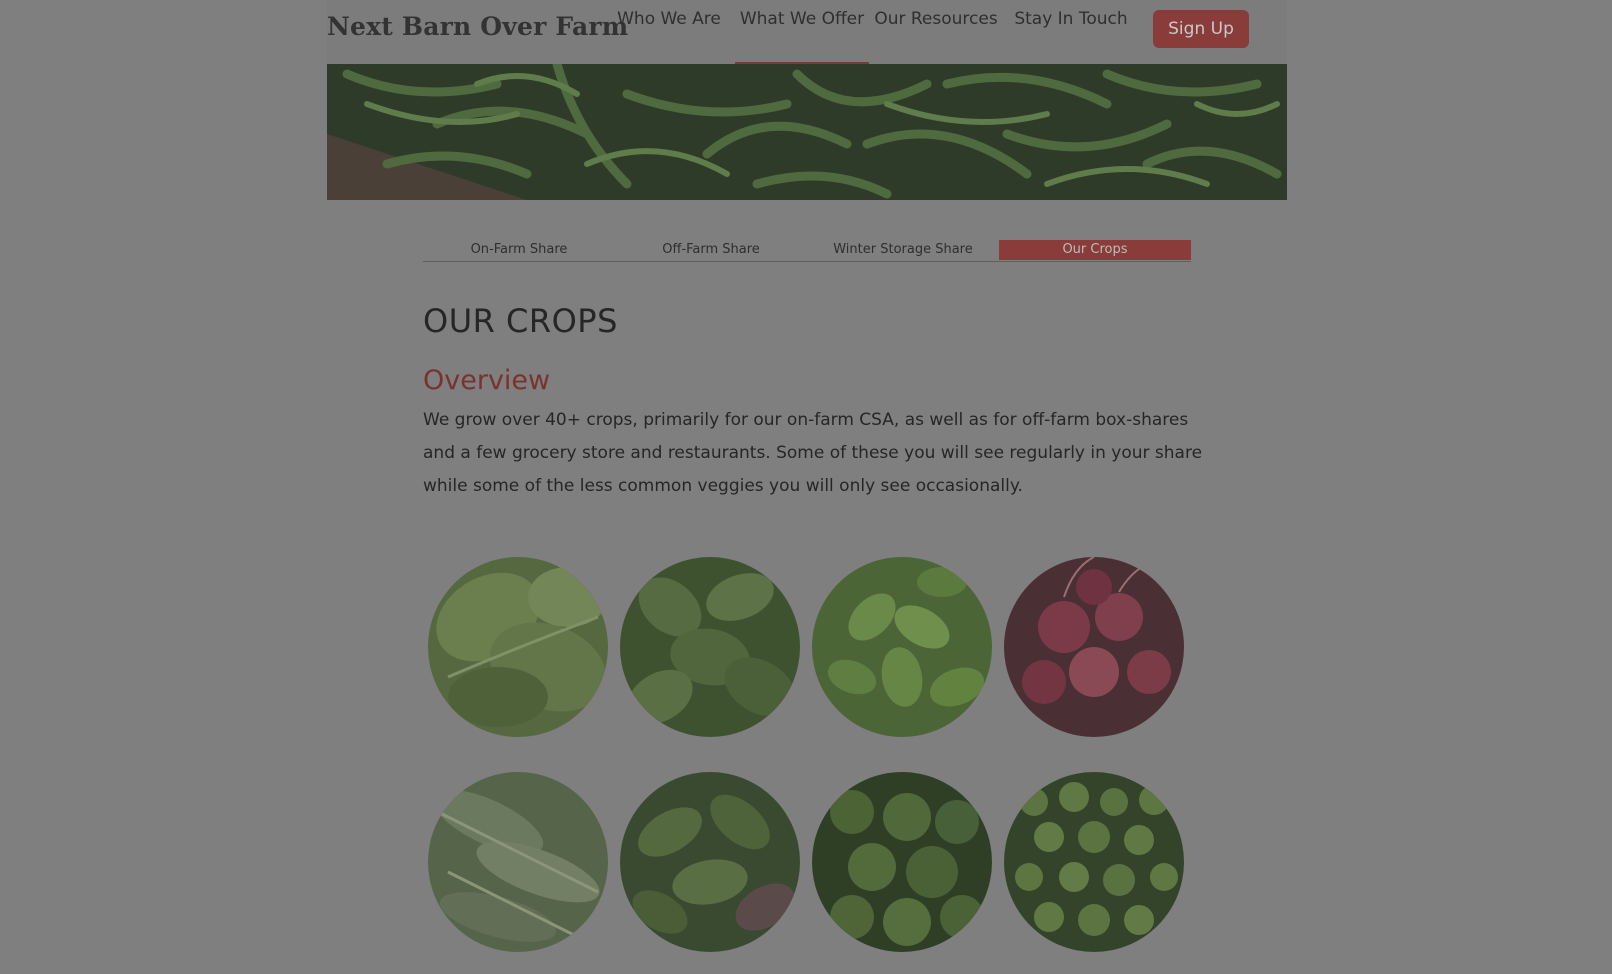  What do you see at coordinates (1094, 862) in the screenshot?
I see `crop-image-brussels-sprouts` at bounding box center [1094, 862].